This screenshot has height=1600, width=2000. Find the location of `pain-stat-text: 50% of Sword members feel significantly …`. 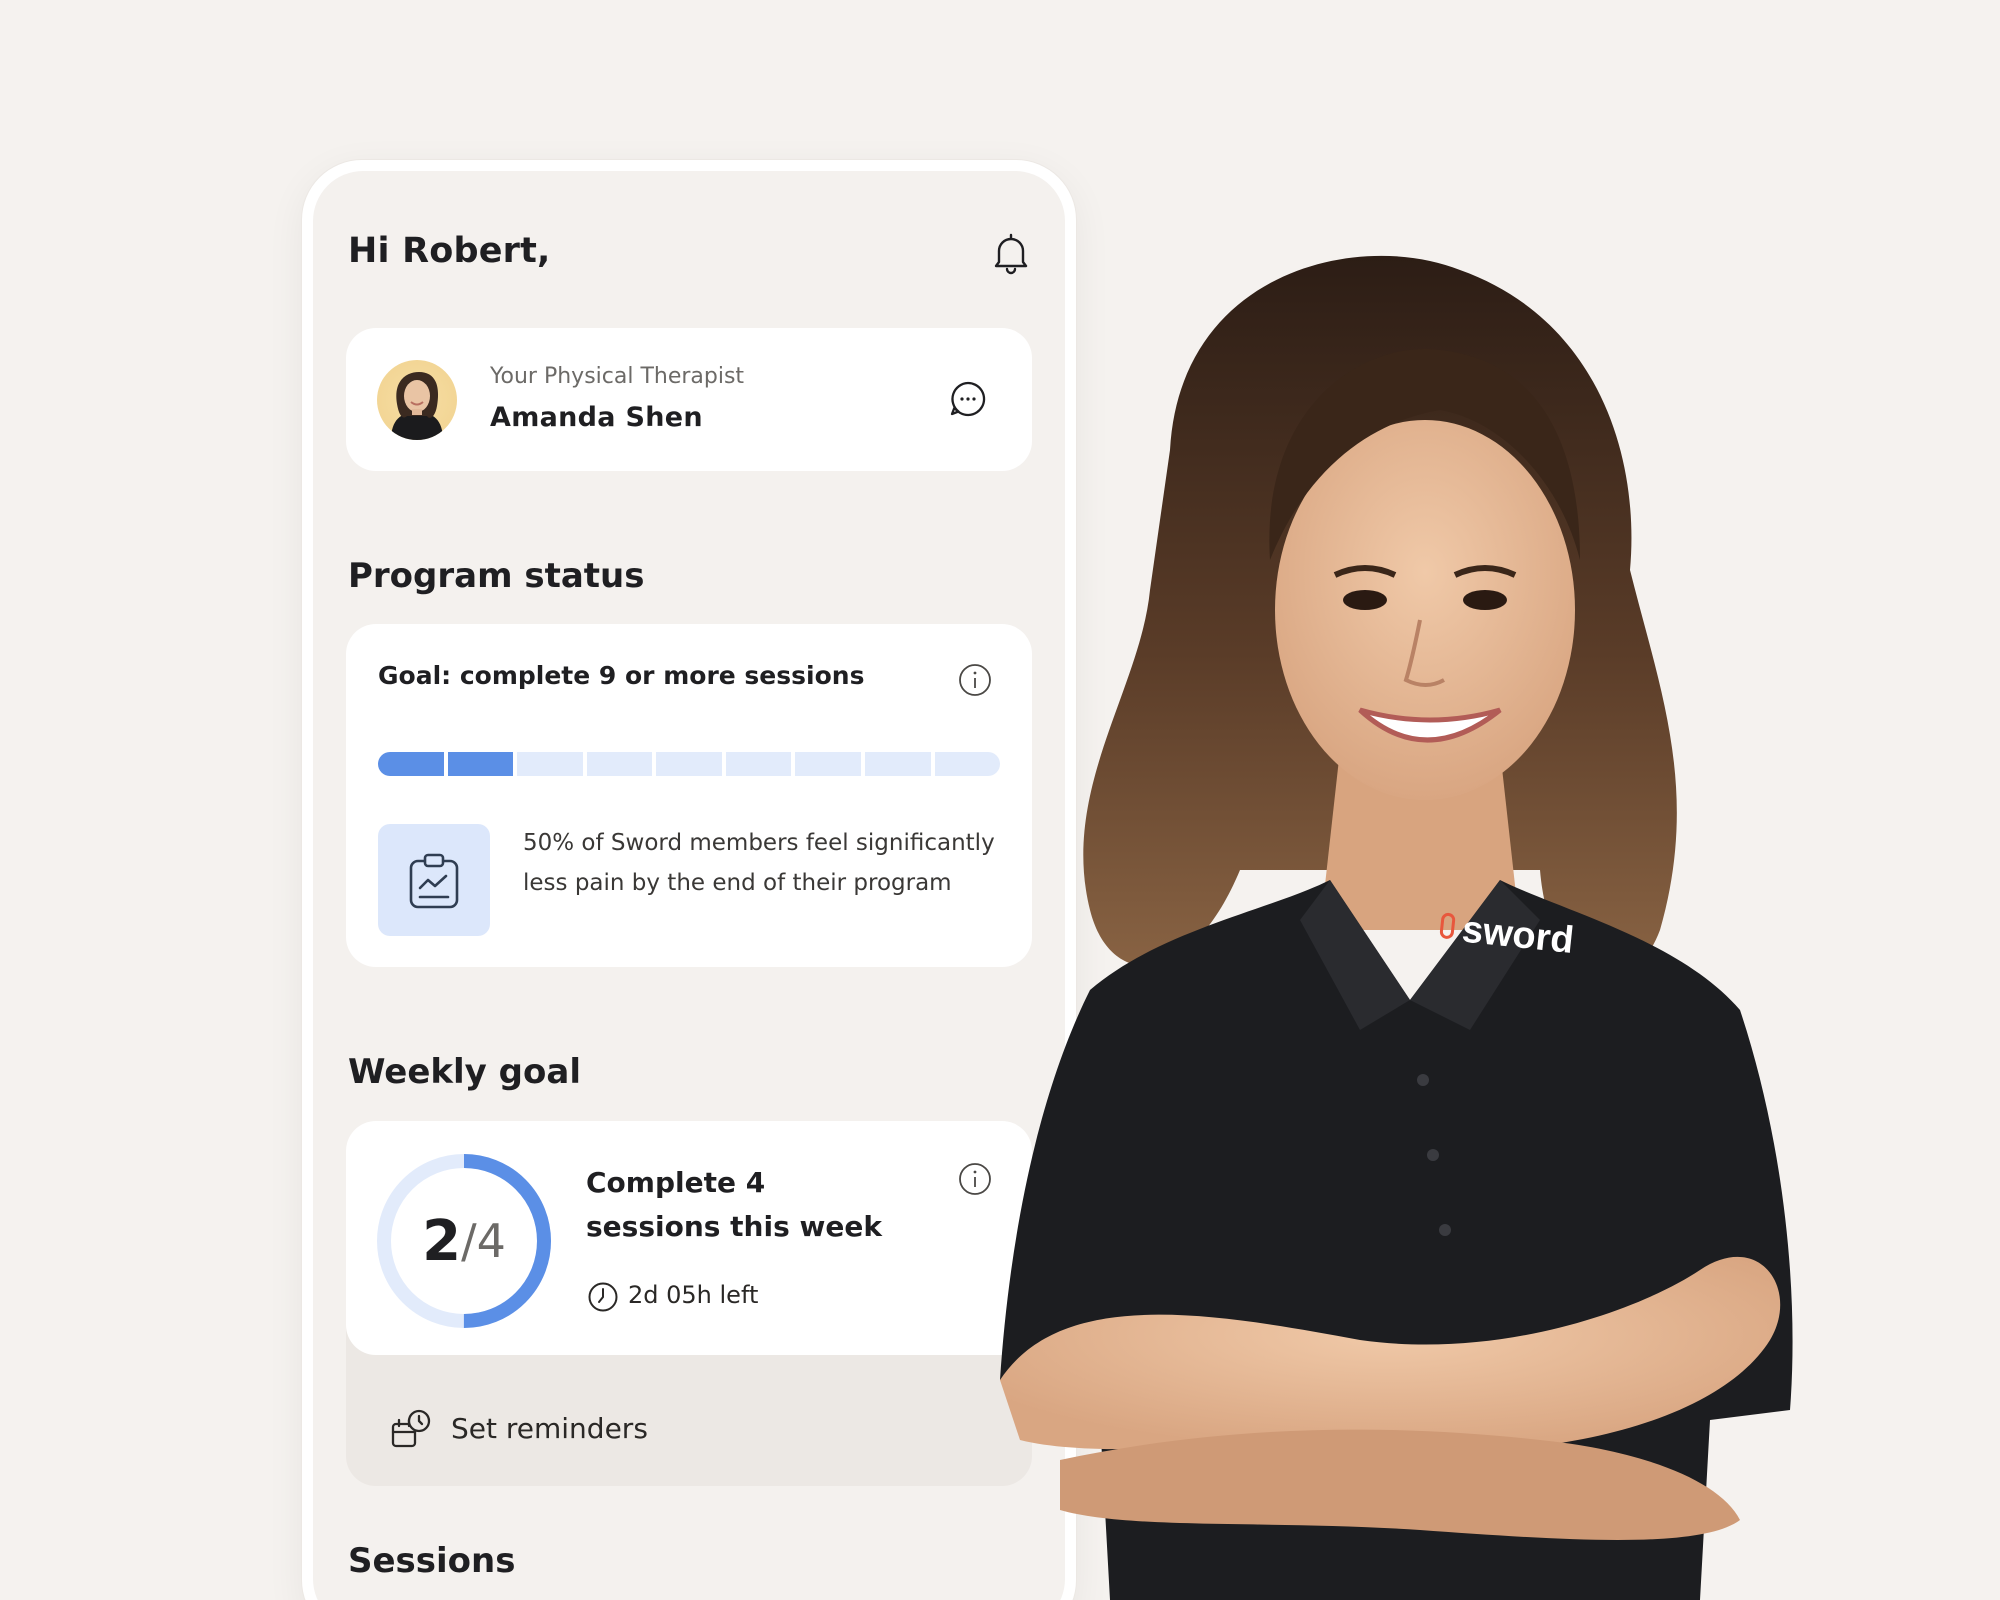

pain-stat-text: 50% of Sword members feel significantly … is located at coordinates (759, 863).